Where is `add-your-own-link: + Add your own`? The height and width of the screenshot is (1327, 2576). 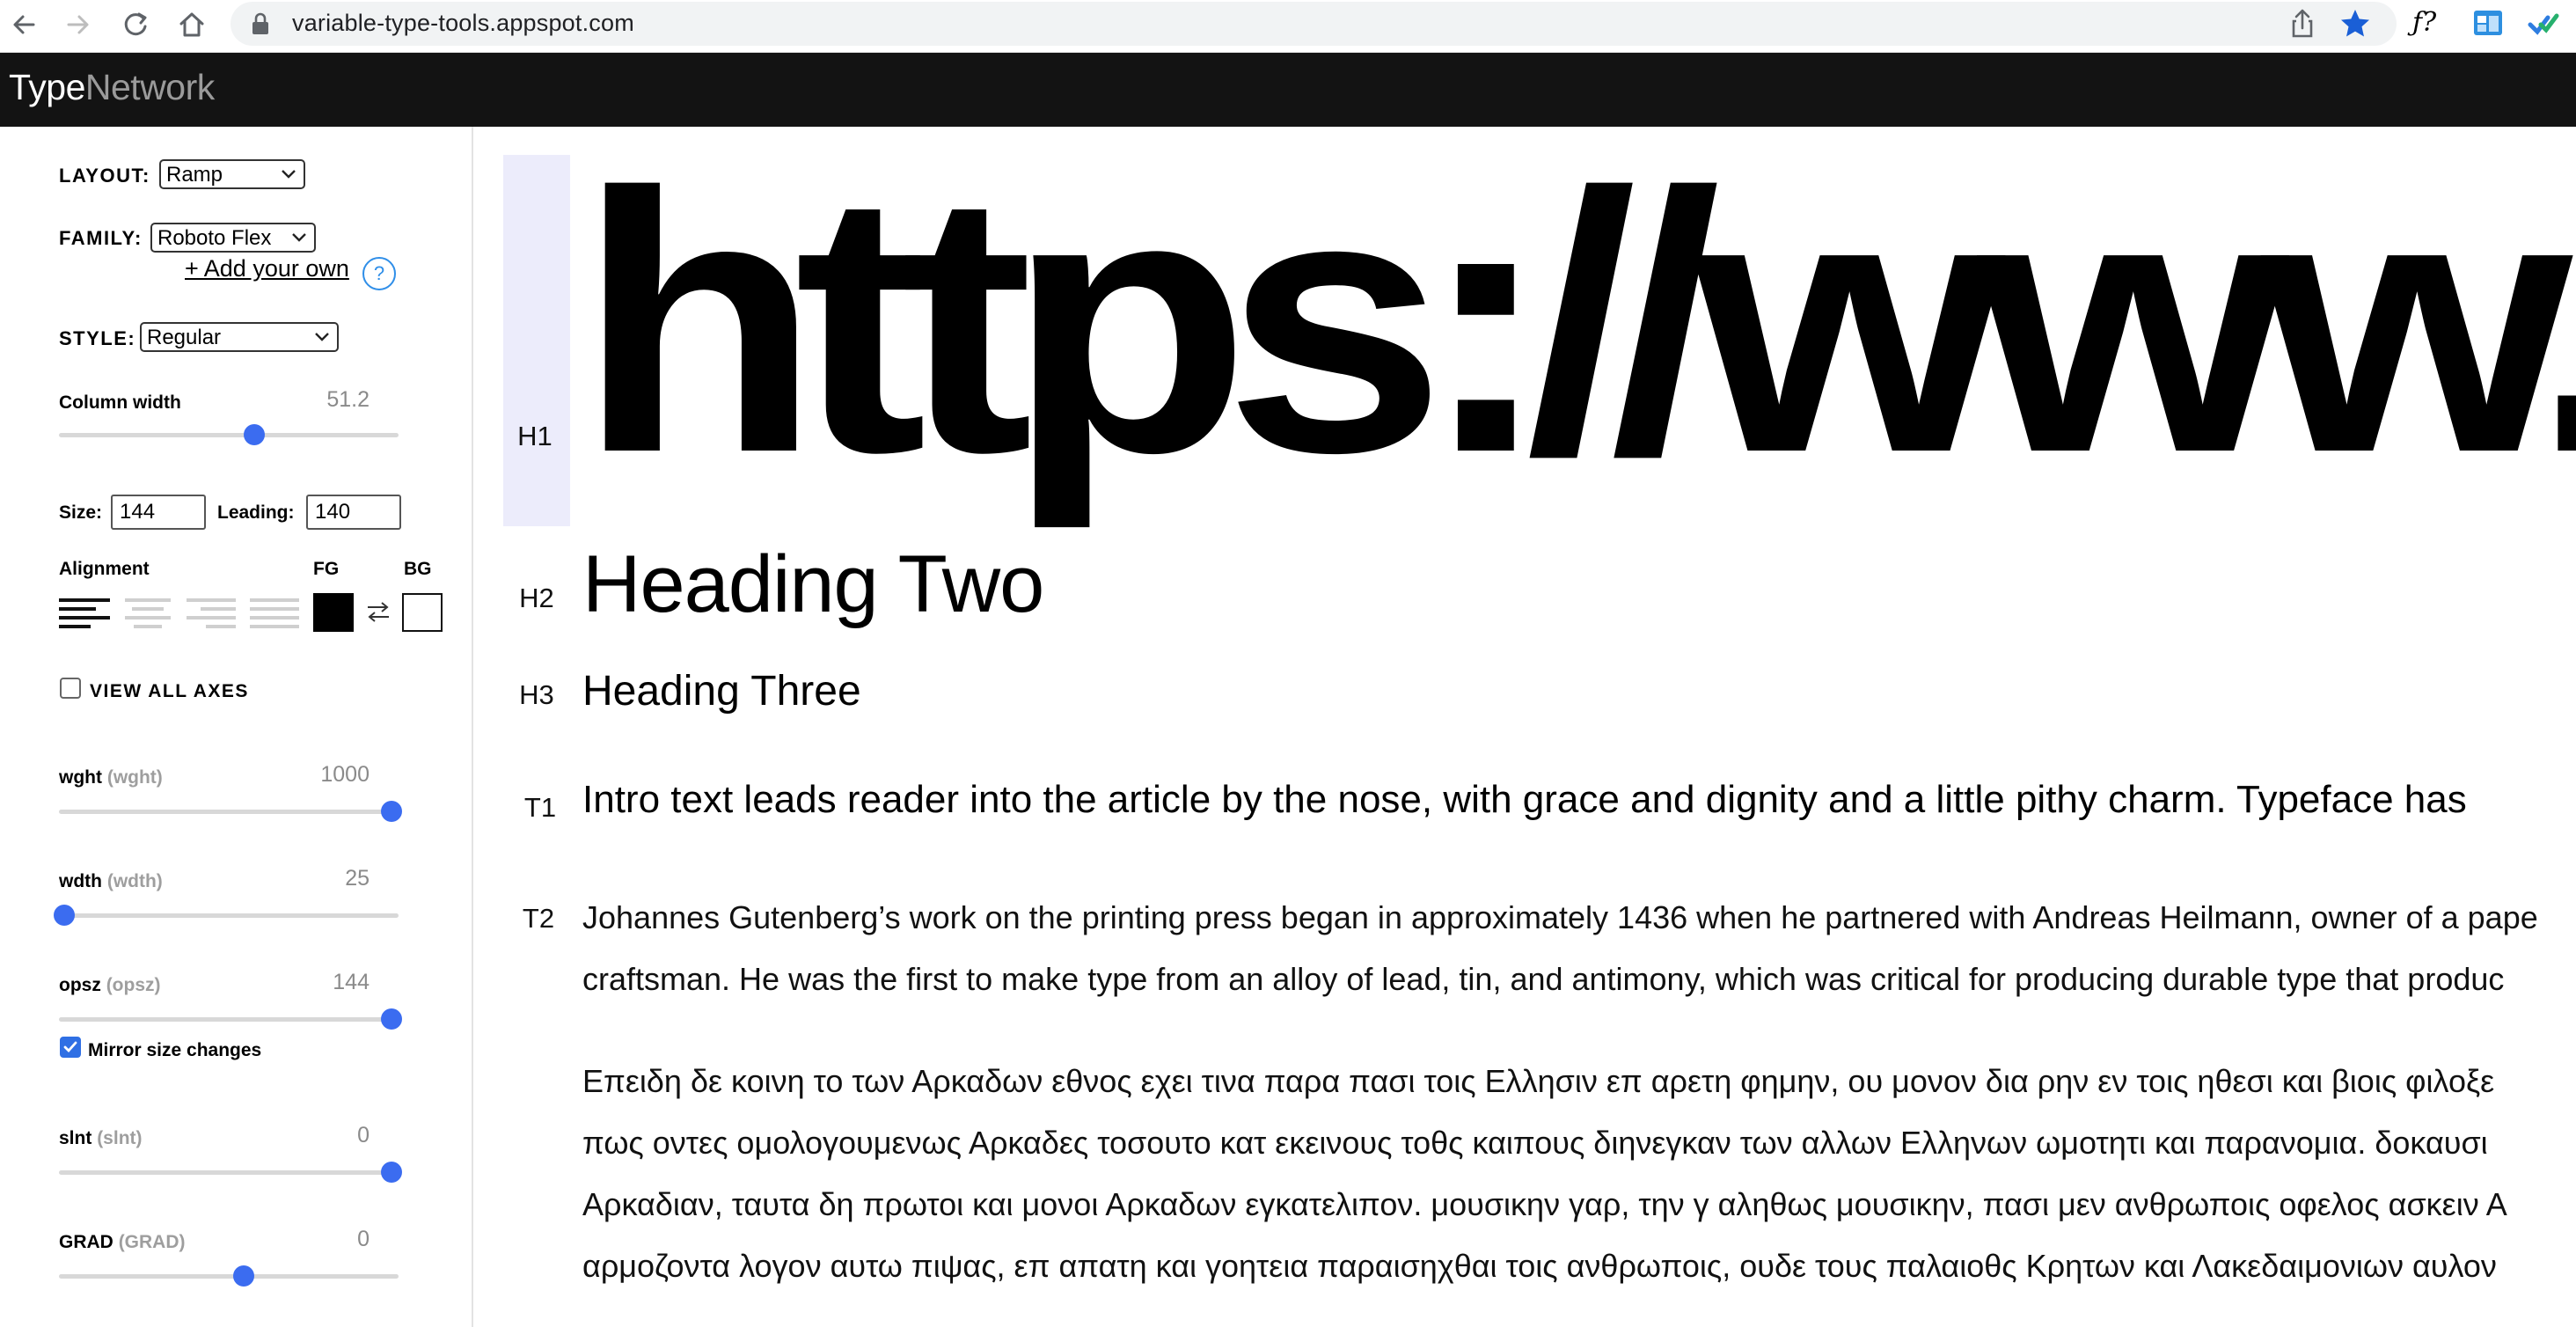
add-your-own-link: + Add your own is located at coordinates (267, 268).